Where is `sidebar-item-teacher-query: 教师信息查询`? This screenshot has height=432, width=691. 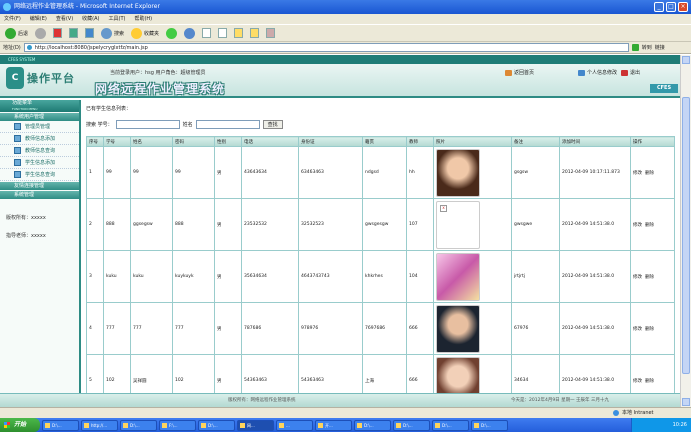
sidebar-item-teacher-query: 教师信息查询 is located at coordinates (39, 151).